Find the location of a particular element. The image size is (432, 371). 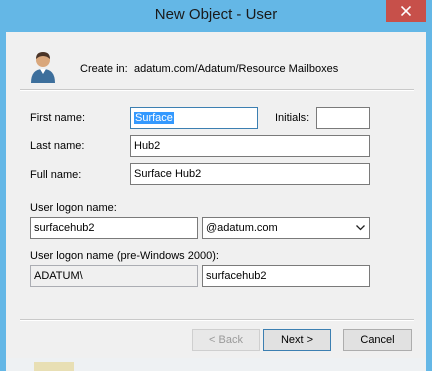

window-title: New Object - User is located at coordinates (216, 14).